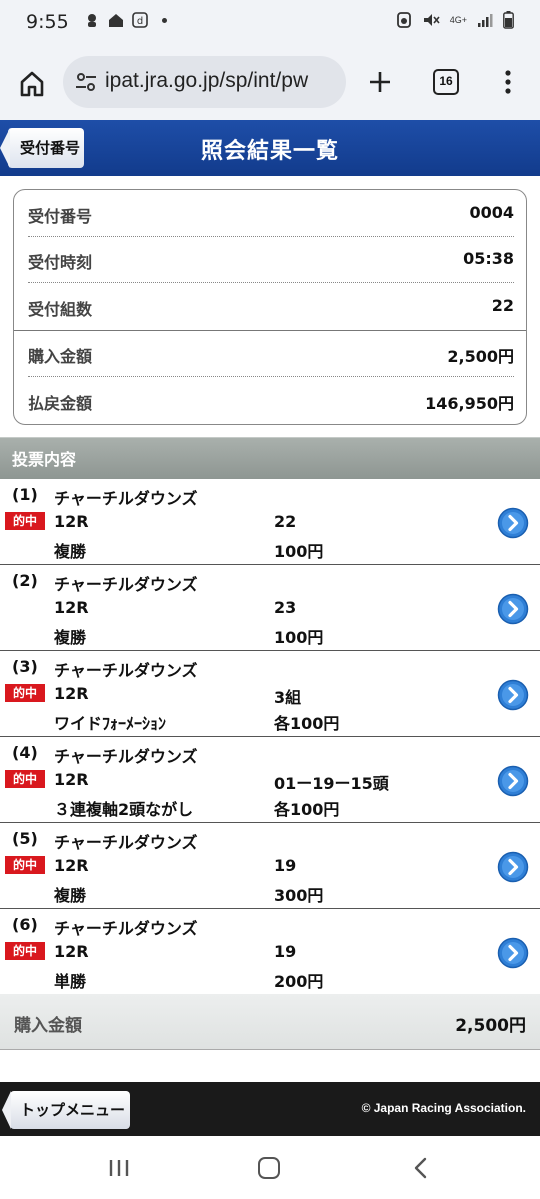 The height and width of the screenshot is (1199, 540). I want to click on recent-apps-icon, so click(119, 1168).